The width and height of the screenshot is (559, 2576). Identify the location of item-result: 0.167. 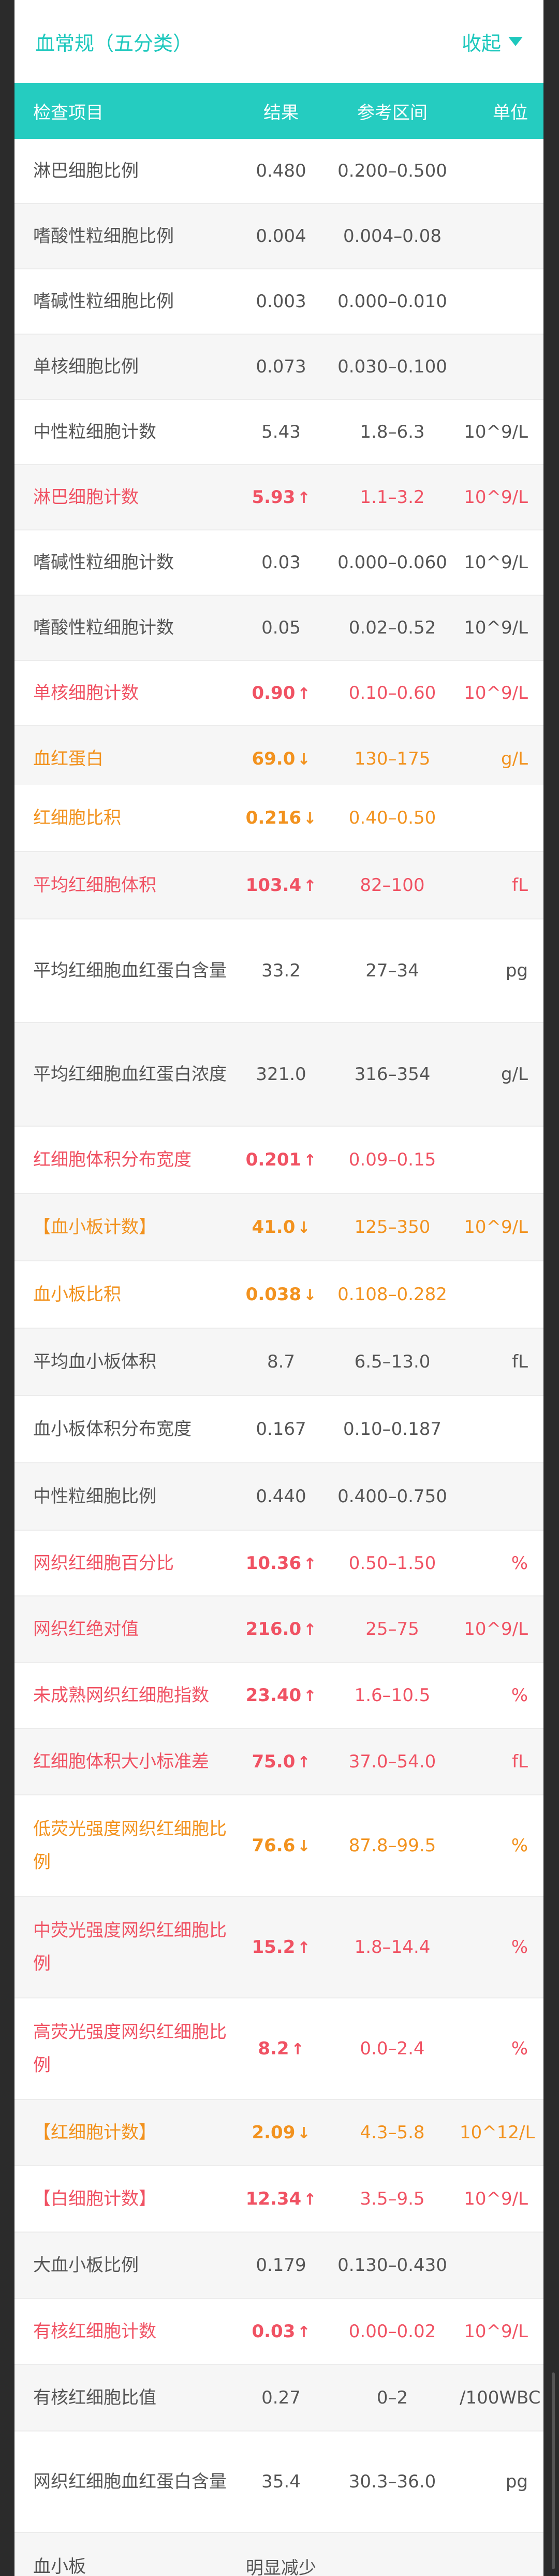
(281, 1429).